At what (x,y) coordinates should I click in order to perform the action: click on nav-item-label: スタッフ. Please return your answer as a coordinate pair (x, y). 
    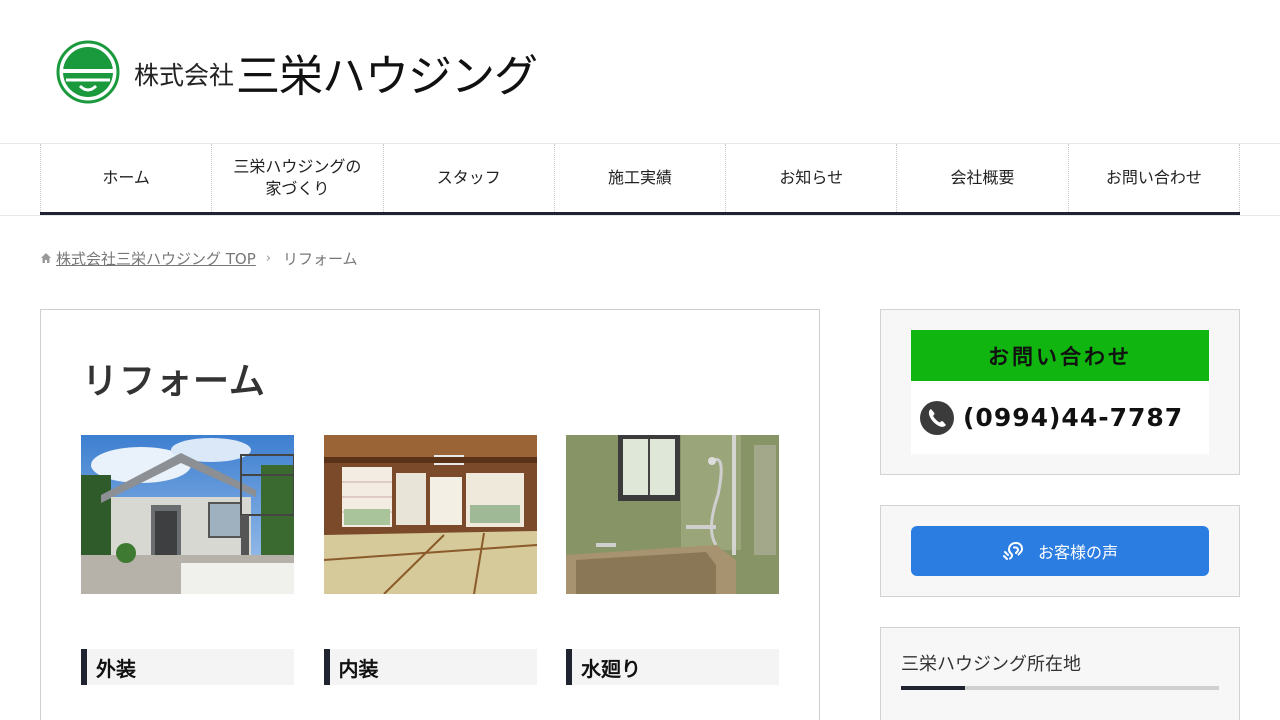
    Looking at the image, I should click on (468, 177).